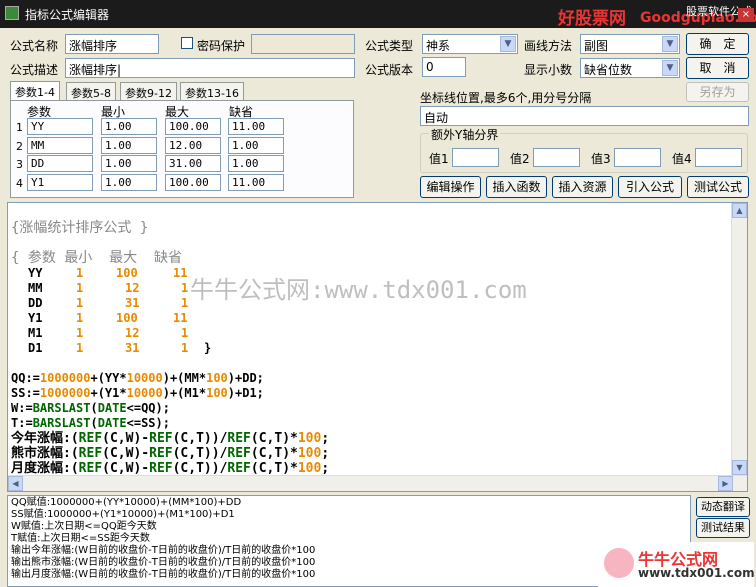  What do you see at coordinates (35, 333) in the screenshot?
I see `code-param-row: M1` at bounding box center [35, 333].